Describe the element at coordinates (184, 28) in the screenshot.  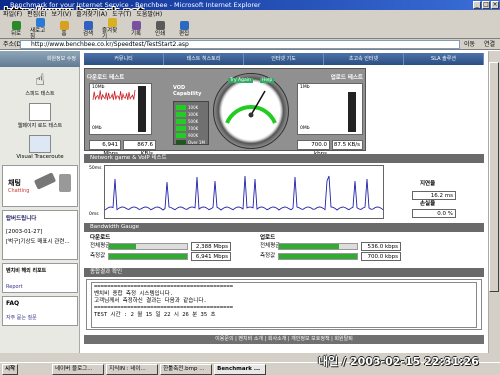
I see `edit-button: 편집` at that location.